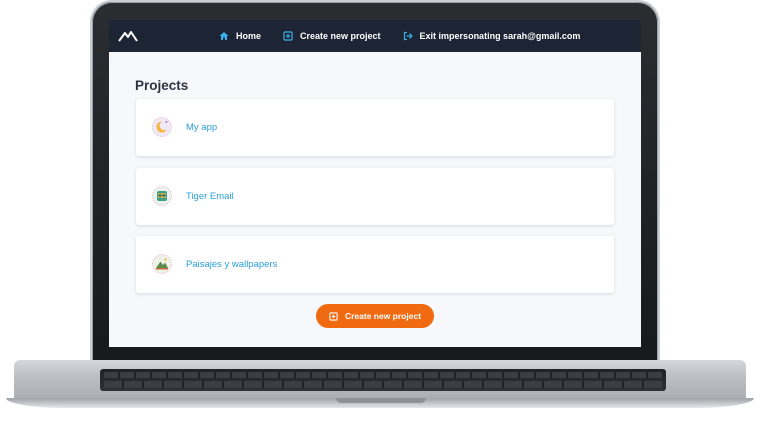  What do you see at coordinates (162, 264) in the screenshot?
I see `mountain-avatar-icon` at bounding box center [162, 264].